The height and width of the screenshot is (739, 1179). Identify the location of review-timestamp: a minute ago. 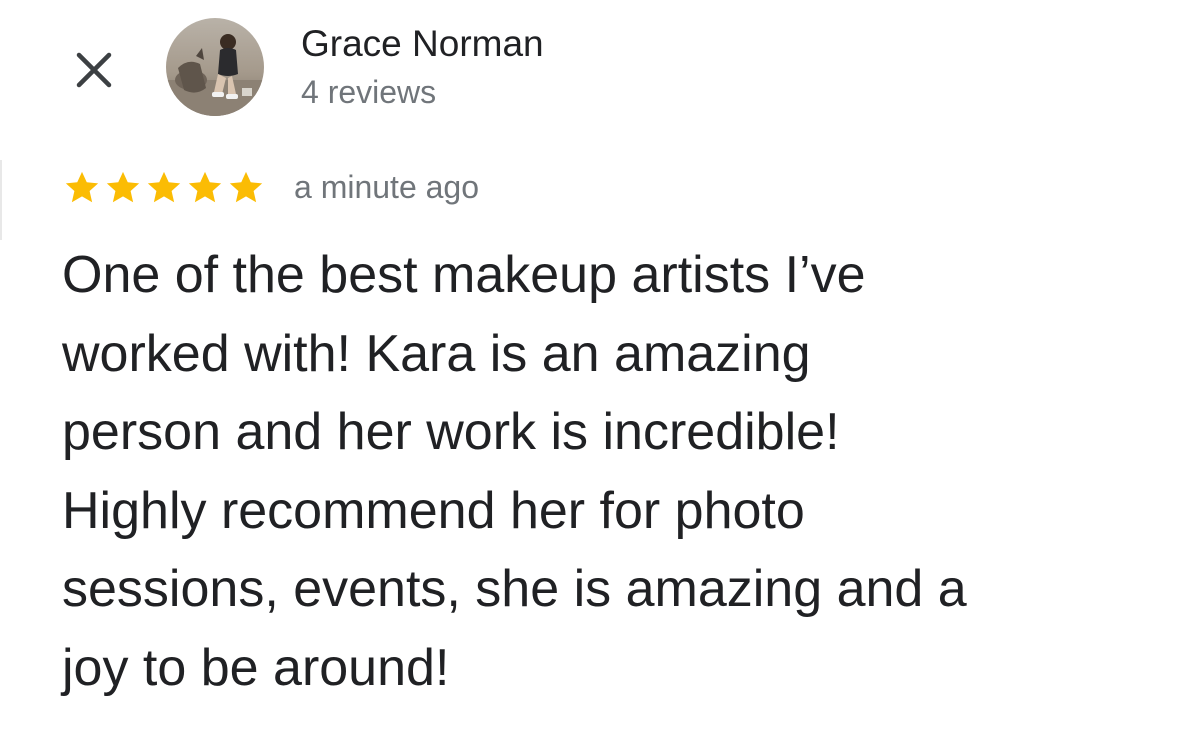
(387, 187).